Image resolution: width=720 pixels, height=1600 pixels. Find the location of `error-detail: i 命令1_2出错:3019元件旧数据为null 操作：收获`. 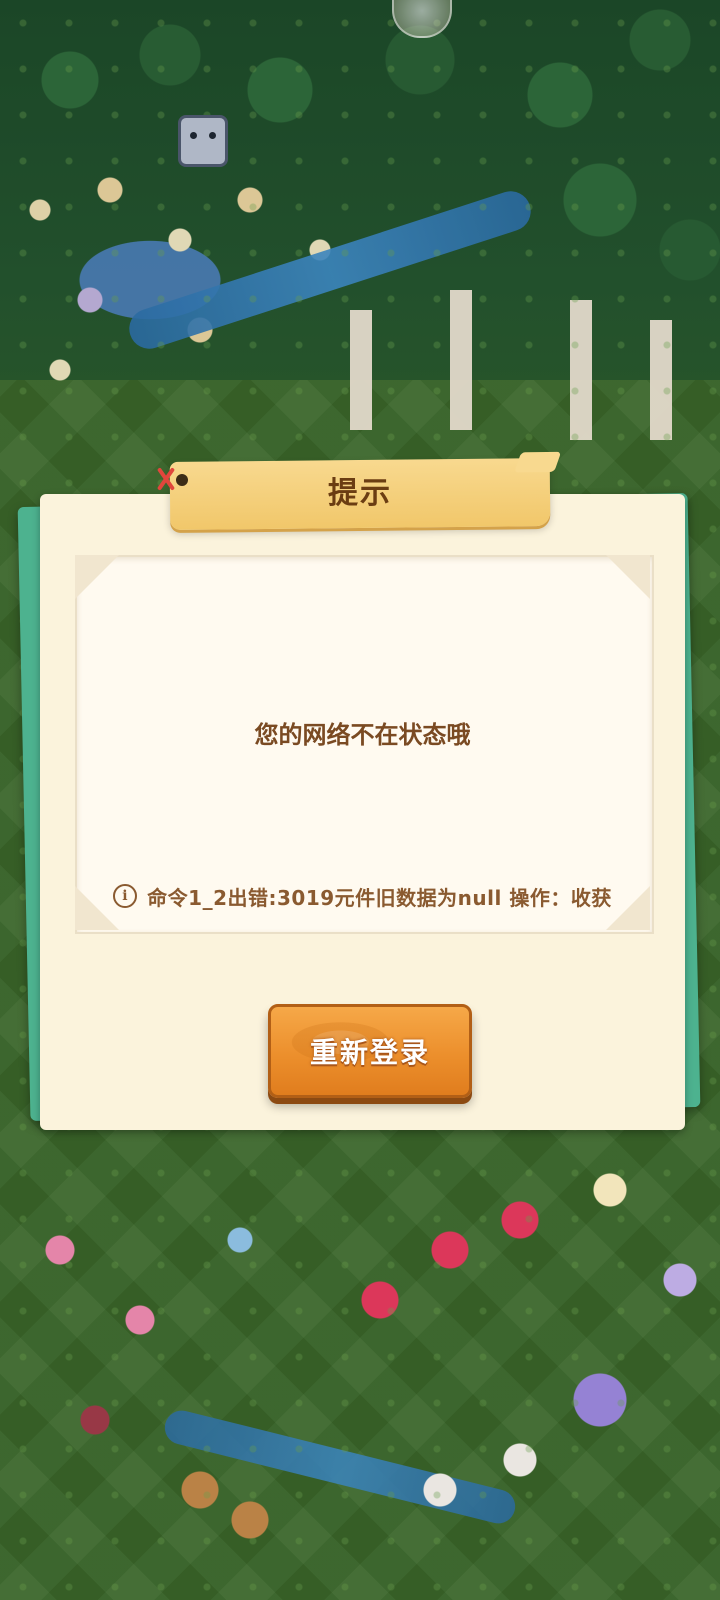

error-detail: i 命令1_2出错:3019元件旧数据为null 操作：收获 is located at coordinates (362, 896).